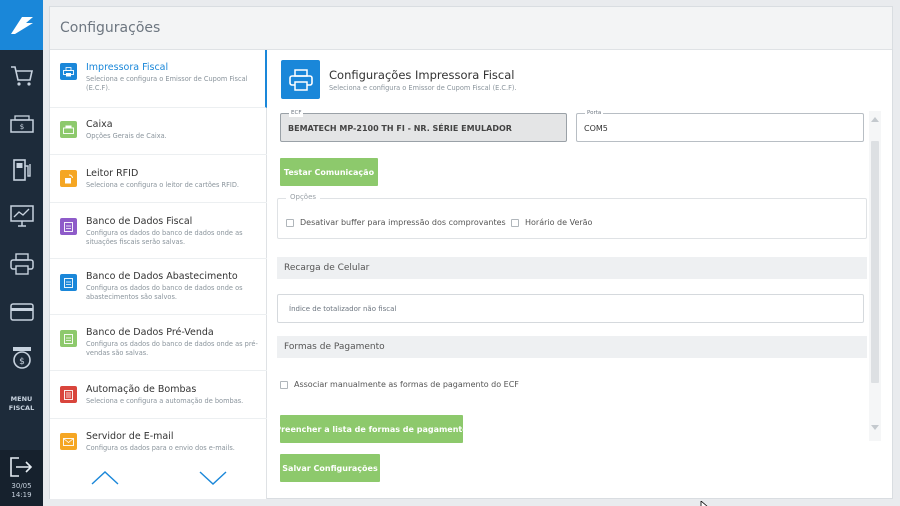 The height and width of the screenshot is (506, 900). I want to click on formas-pagamento-section-header: Formas de Pagamento, so click(572, 347).